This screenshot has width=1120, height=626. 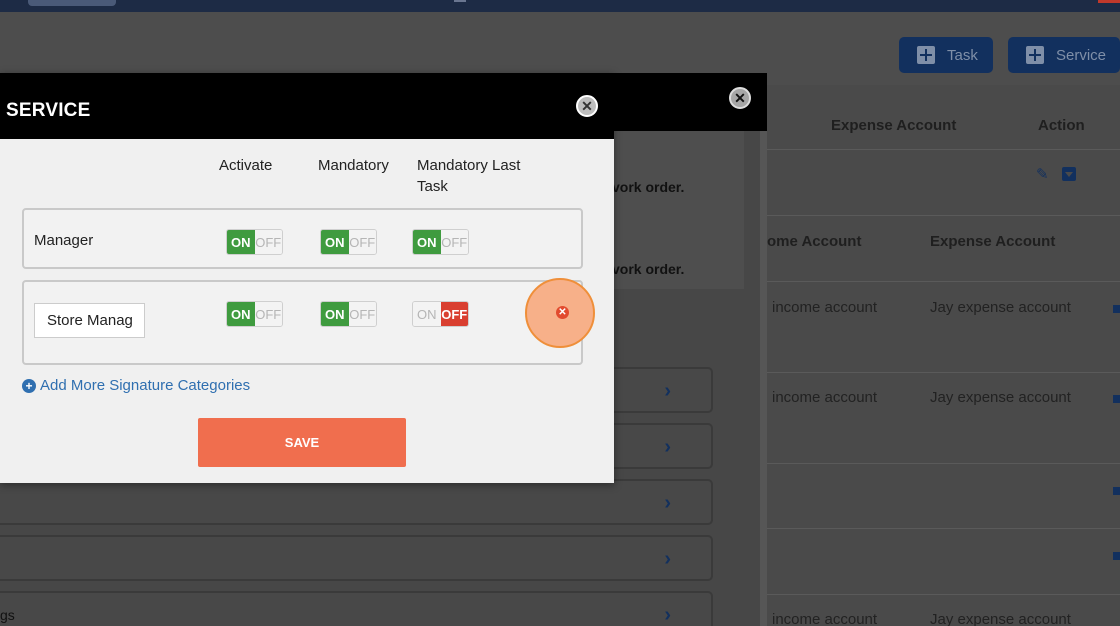 I want to click on add-more-signature-categories-link: + Add More Signature Categories, so click(x=136, y=385).